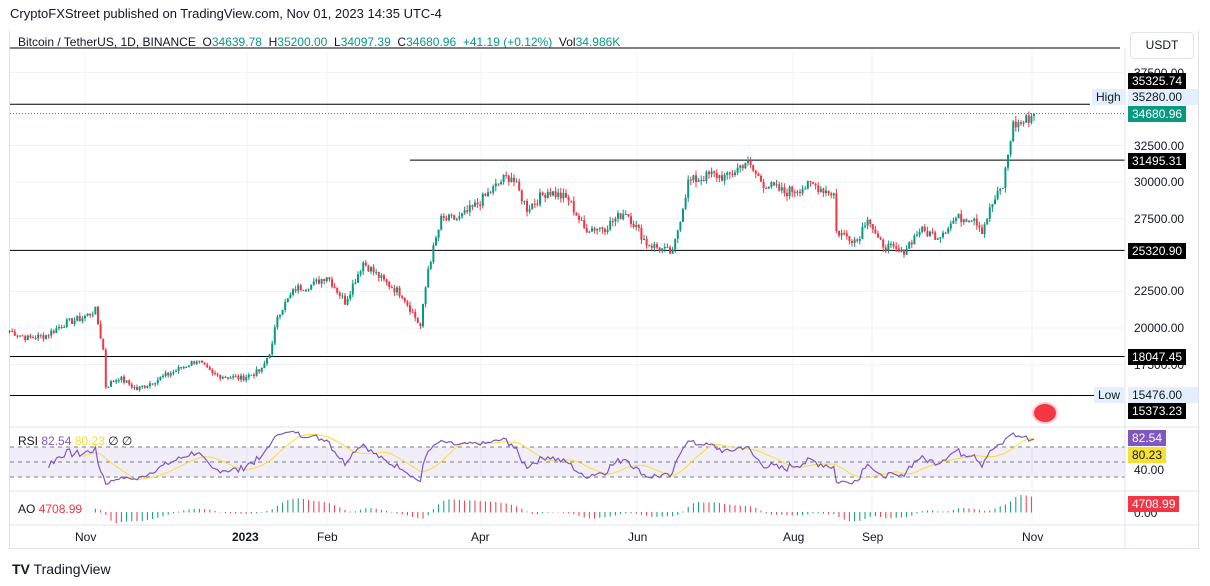 The image size is (1210, 586). Describe the element at coordinates (1045, 413) in the screenshot. I see `us-flag-event-icon` at that location.